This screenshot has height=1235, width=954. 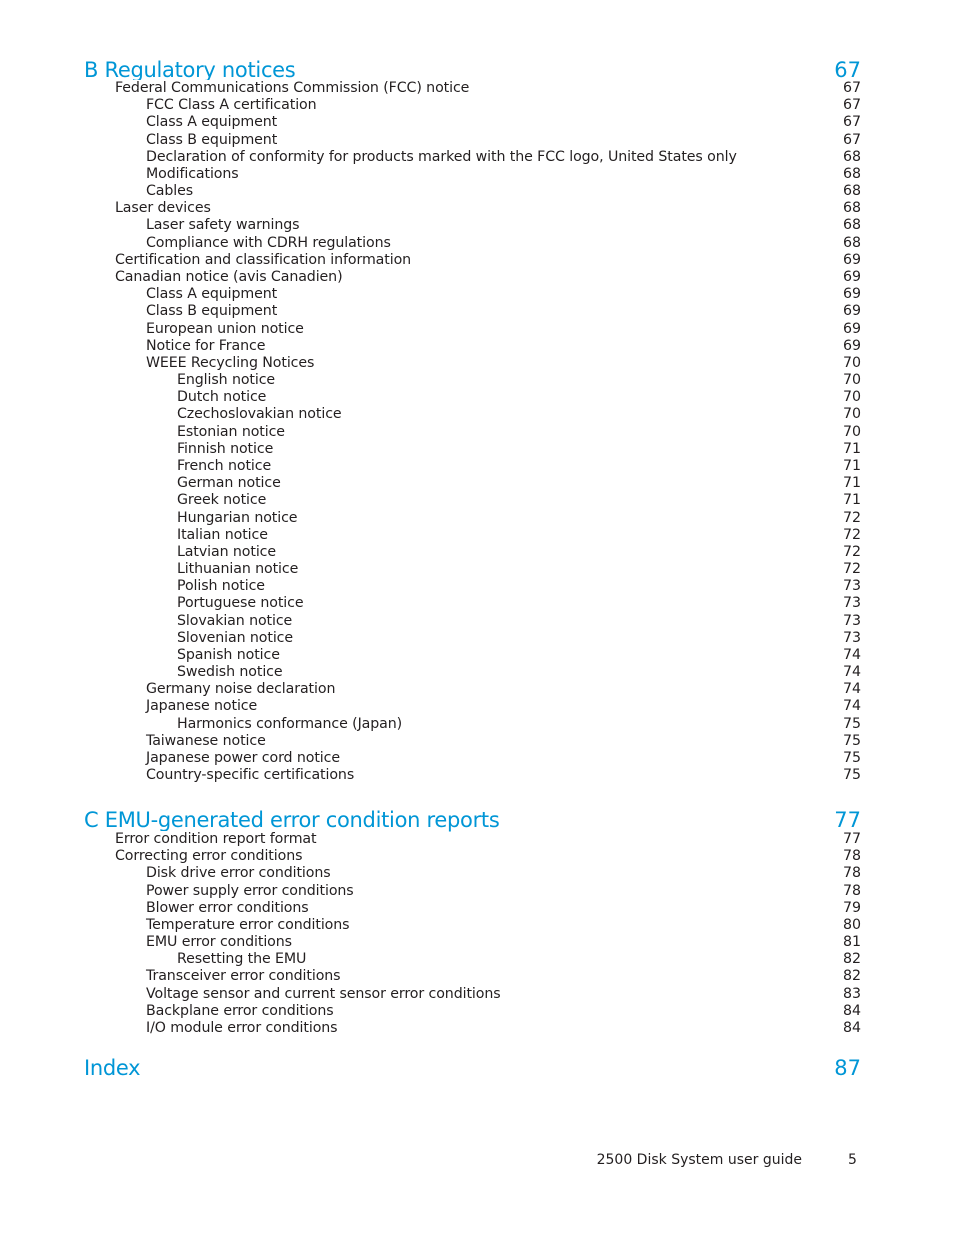 What do you see at coordinates (851, 959) in the screenshot?
I see `toc-entry-page: 82` at bounding box center [851, 959].